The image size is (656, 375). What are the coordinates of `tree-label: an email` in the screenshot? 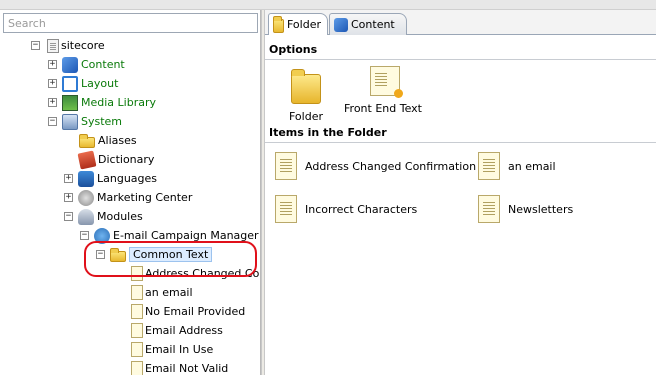 It's located at (169, 292).